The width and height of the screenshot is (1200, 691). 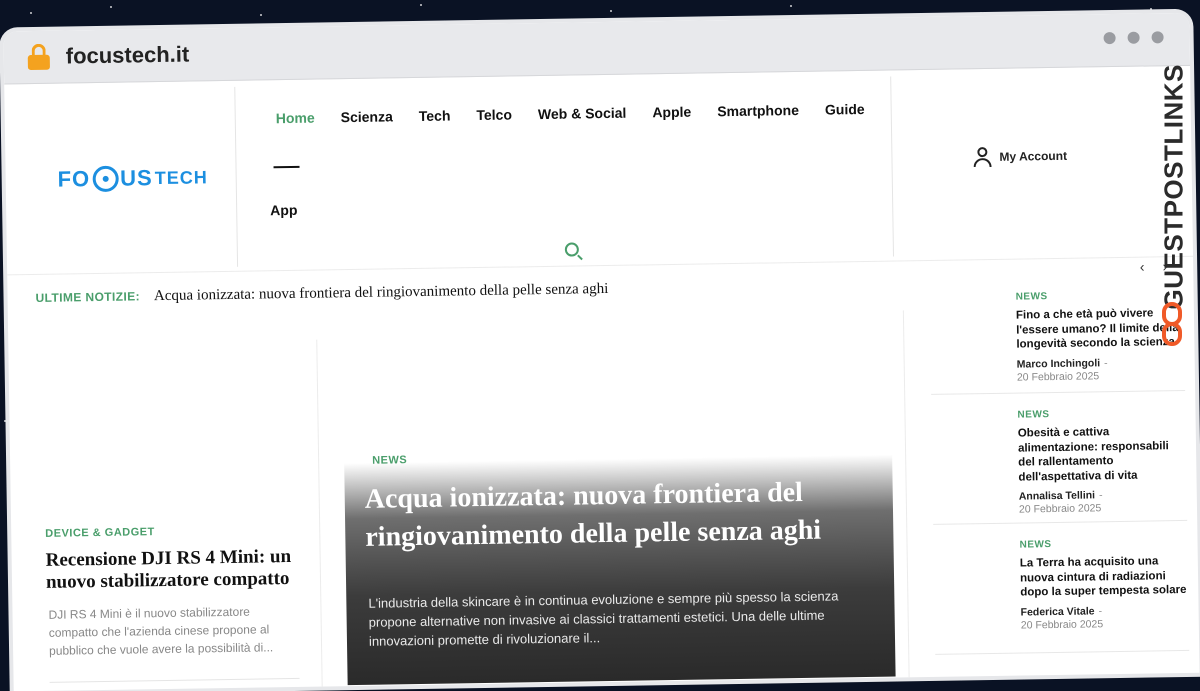 What do you see at coordinates (982, 157) in the screenshot?
I see `user-icon` at bounding box center [982, 157].